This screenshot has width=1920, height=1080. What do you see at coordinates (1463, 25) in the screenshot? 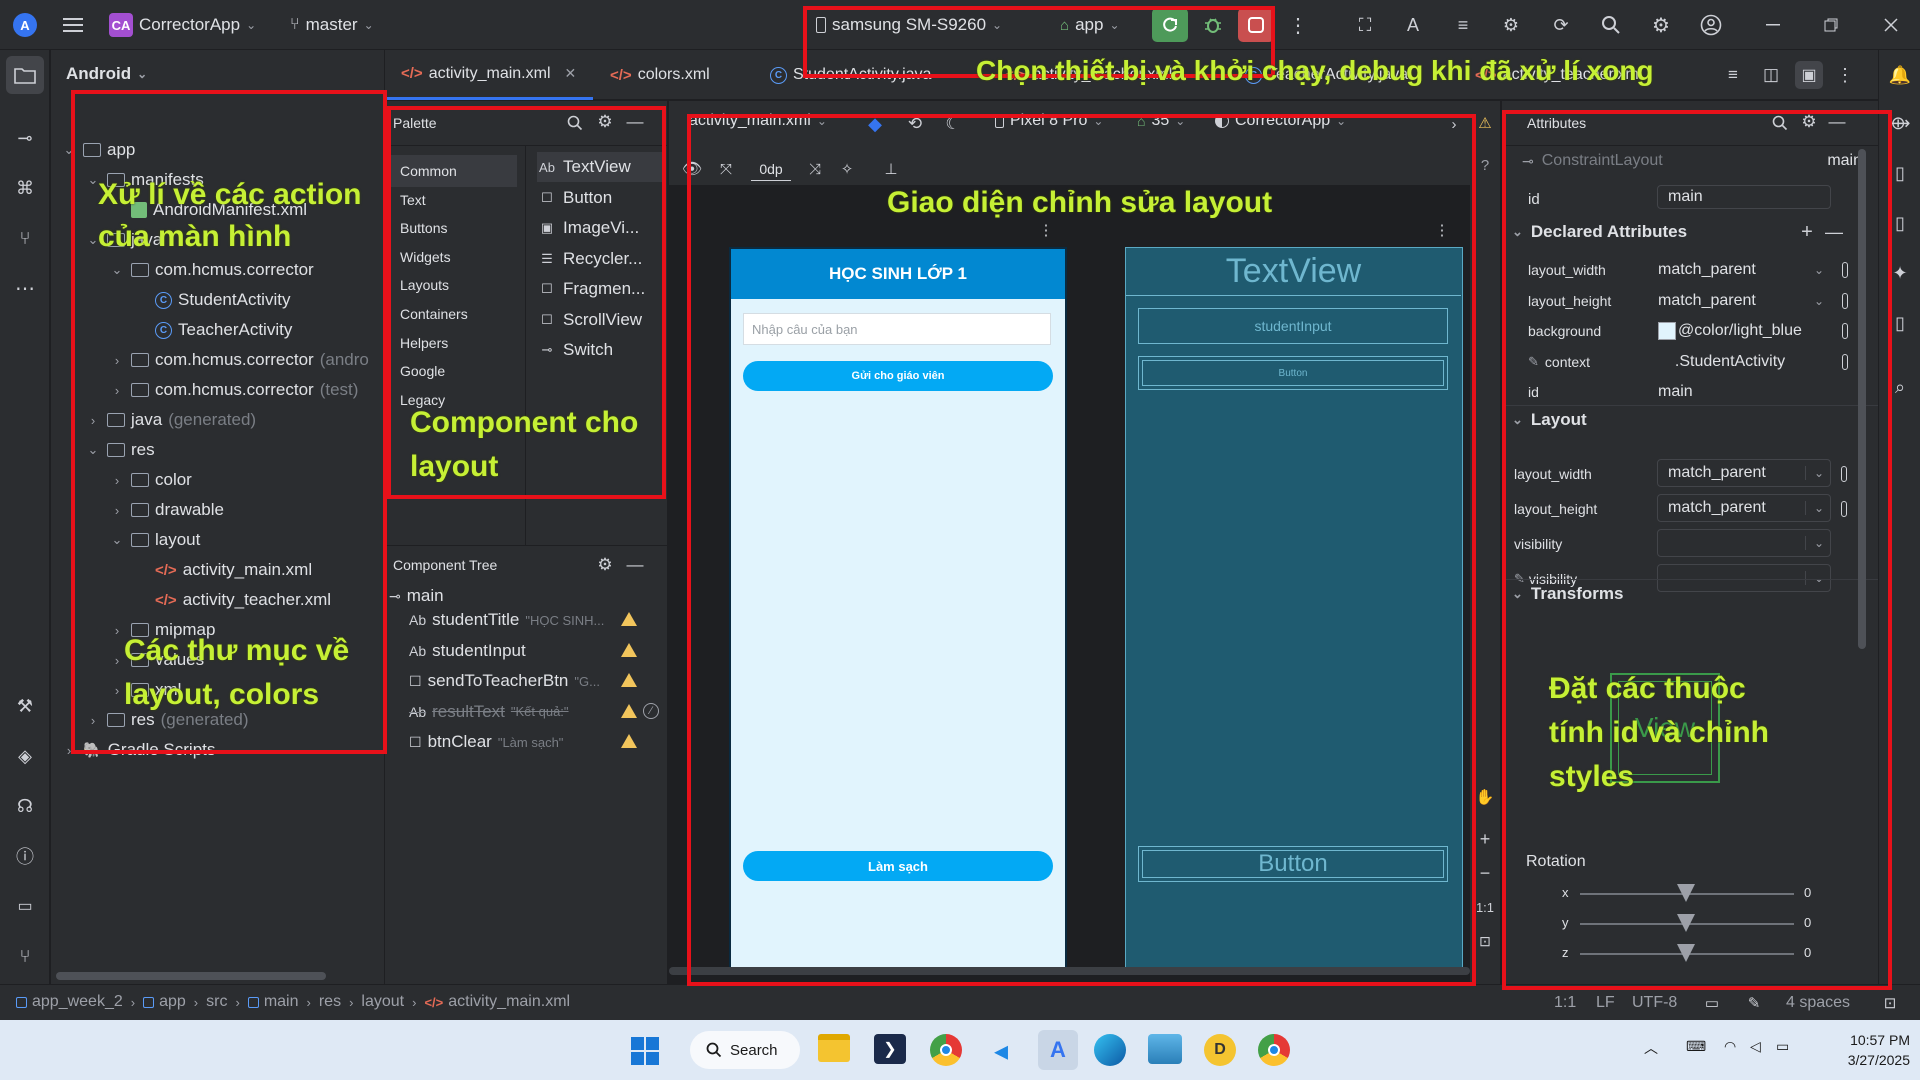
I see `logcat-icon: ≡` at bounding box center [1463, 25].